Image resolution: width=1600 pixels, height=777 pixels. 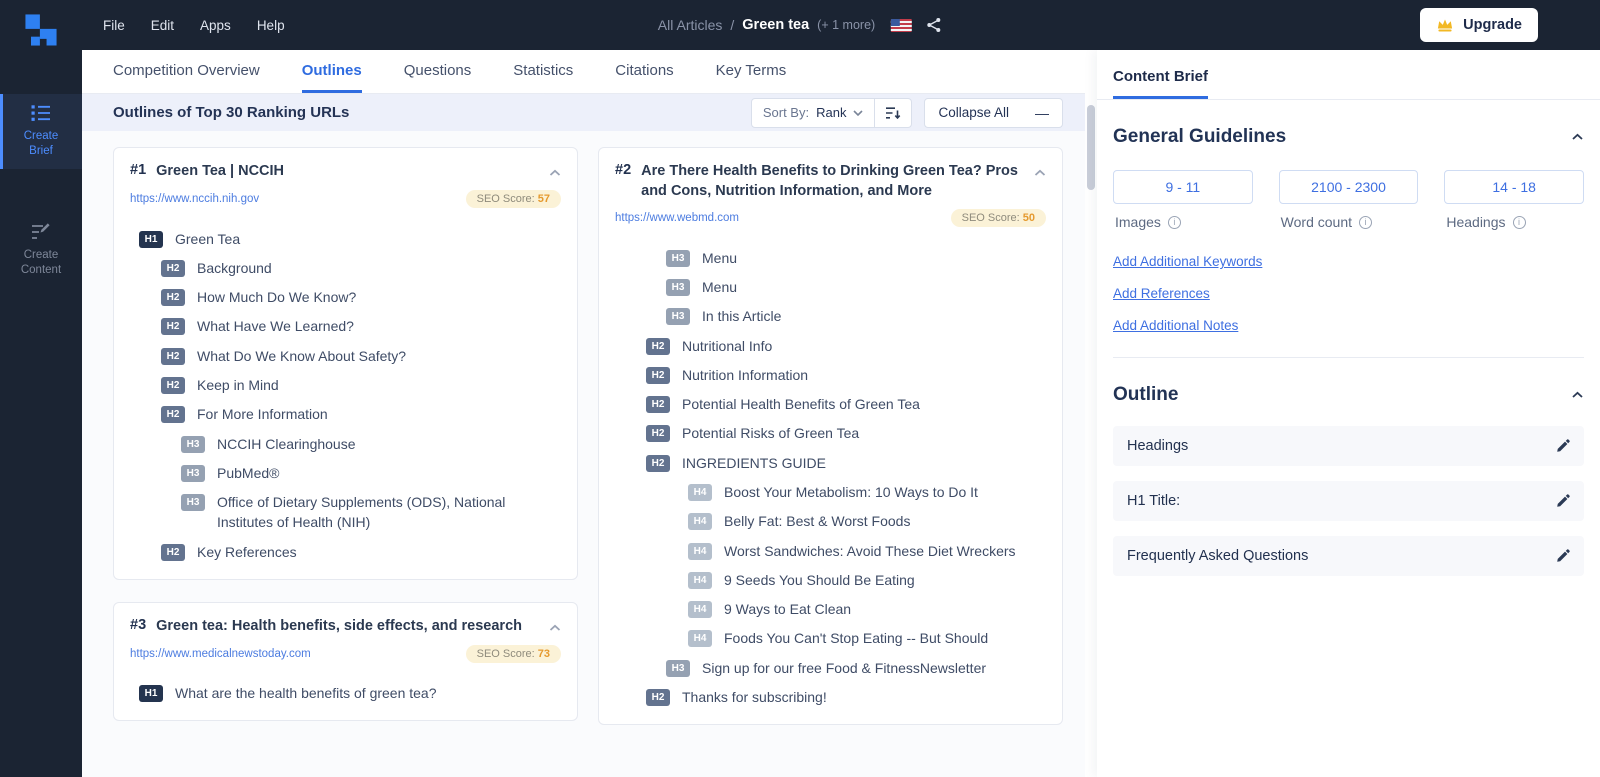 I want to click on heading-item: H3 NCCIH Clearinghouse, so click(x=371, y=443).